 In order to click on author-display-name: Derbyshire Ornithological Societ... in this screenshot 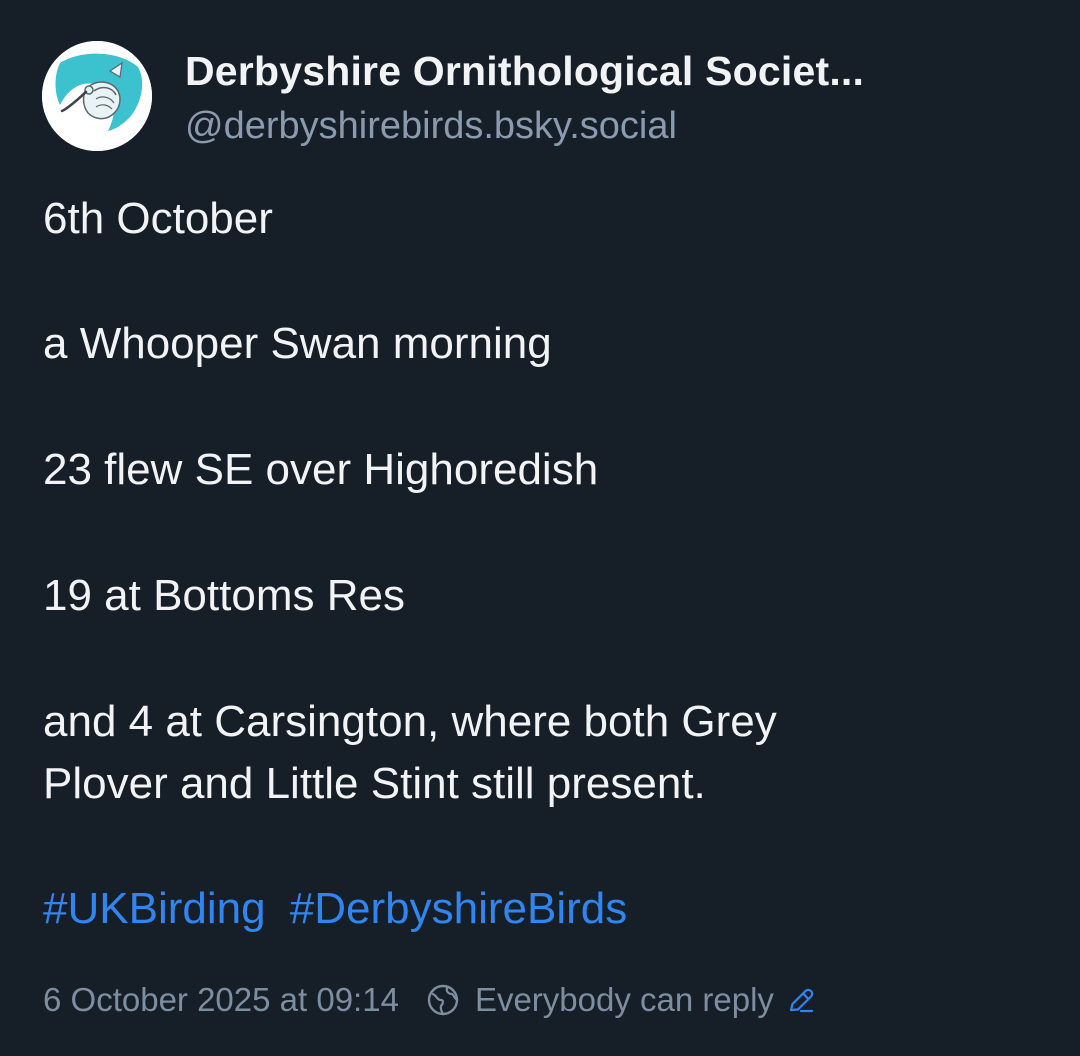, I will do `click(524, 71)`.